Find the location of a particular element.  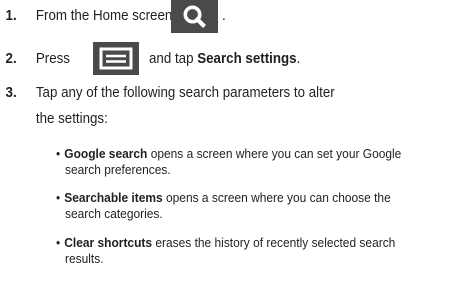

step-number: 3. is located at coordinates (11, 93).